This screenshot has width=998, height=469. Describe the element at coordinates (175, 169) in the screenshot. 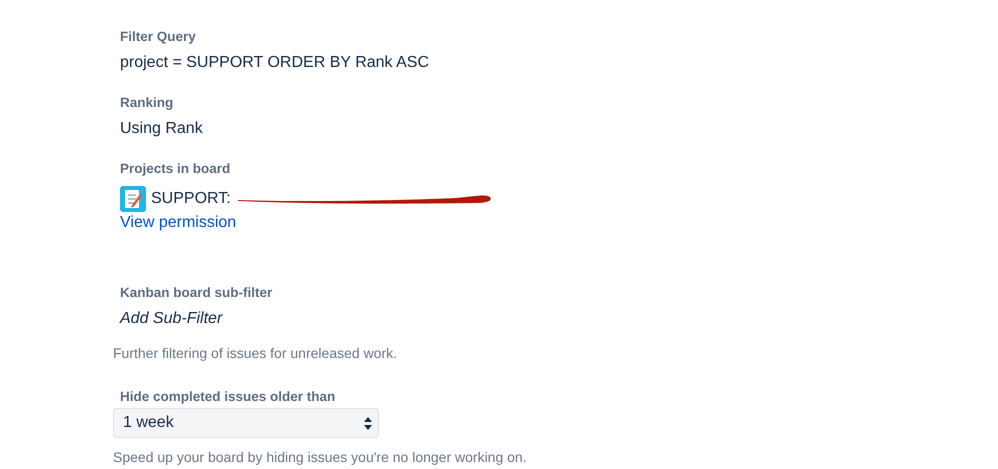

I see `field-label: Projects in board` at that location.